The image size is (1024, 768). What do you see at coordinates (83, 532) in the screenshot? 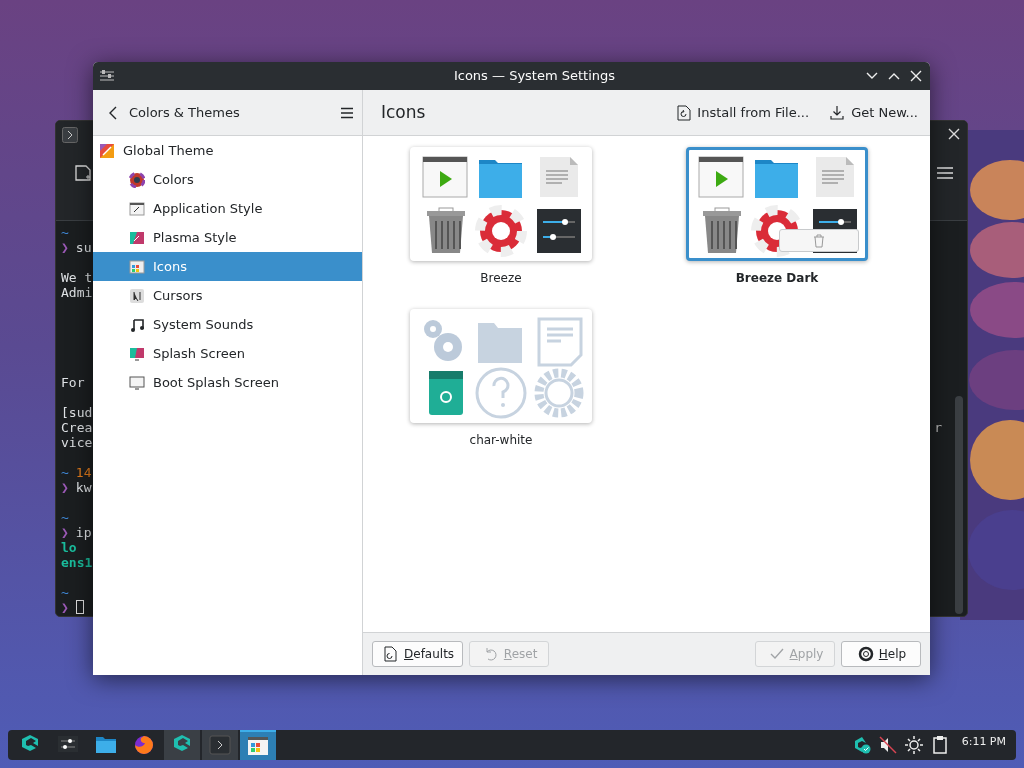
I see `terminal-text: ip` at bounding box center [83, 532].